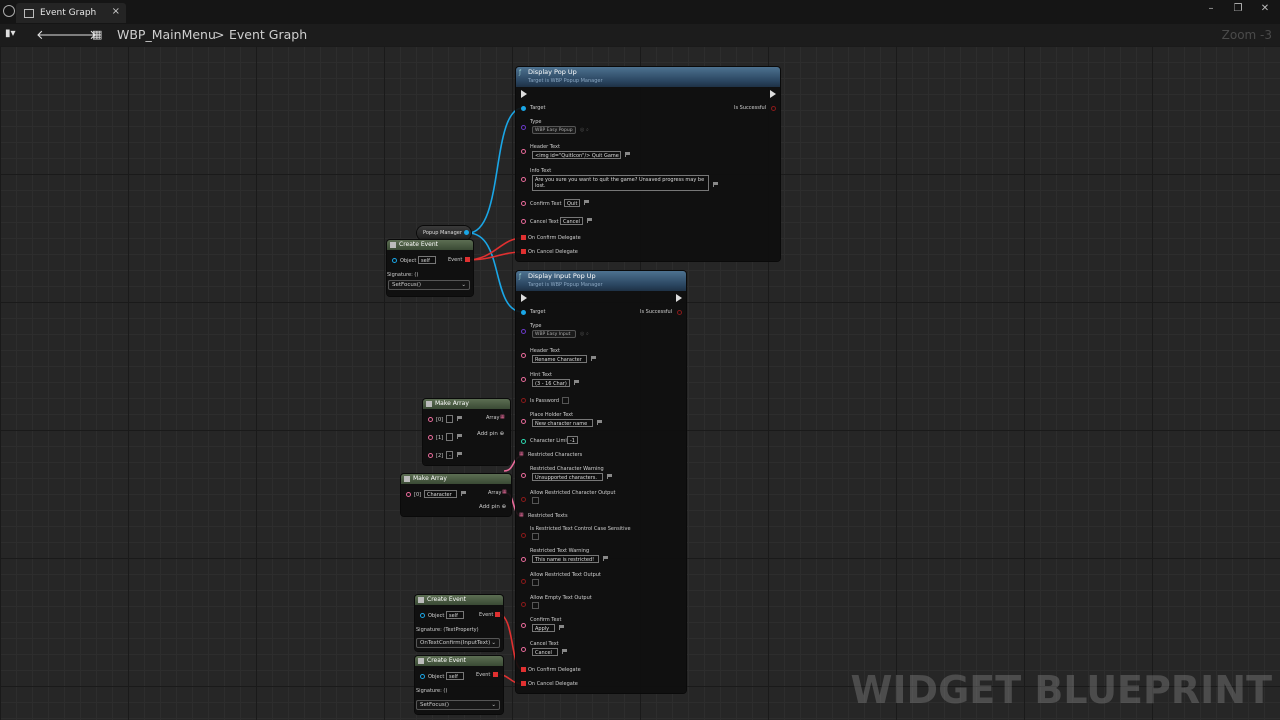  Describe the element at coordinates (458, 643) in the screenshot. I see `function-dropdown: OnTextConfirm(InputText) ⌄` at that location.